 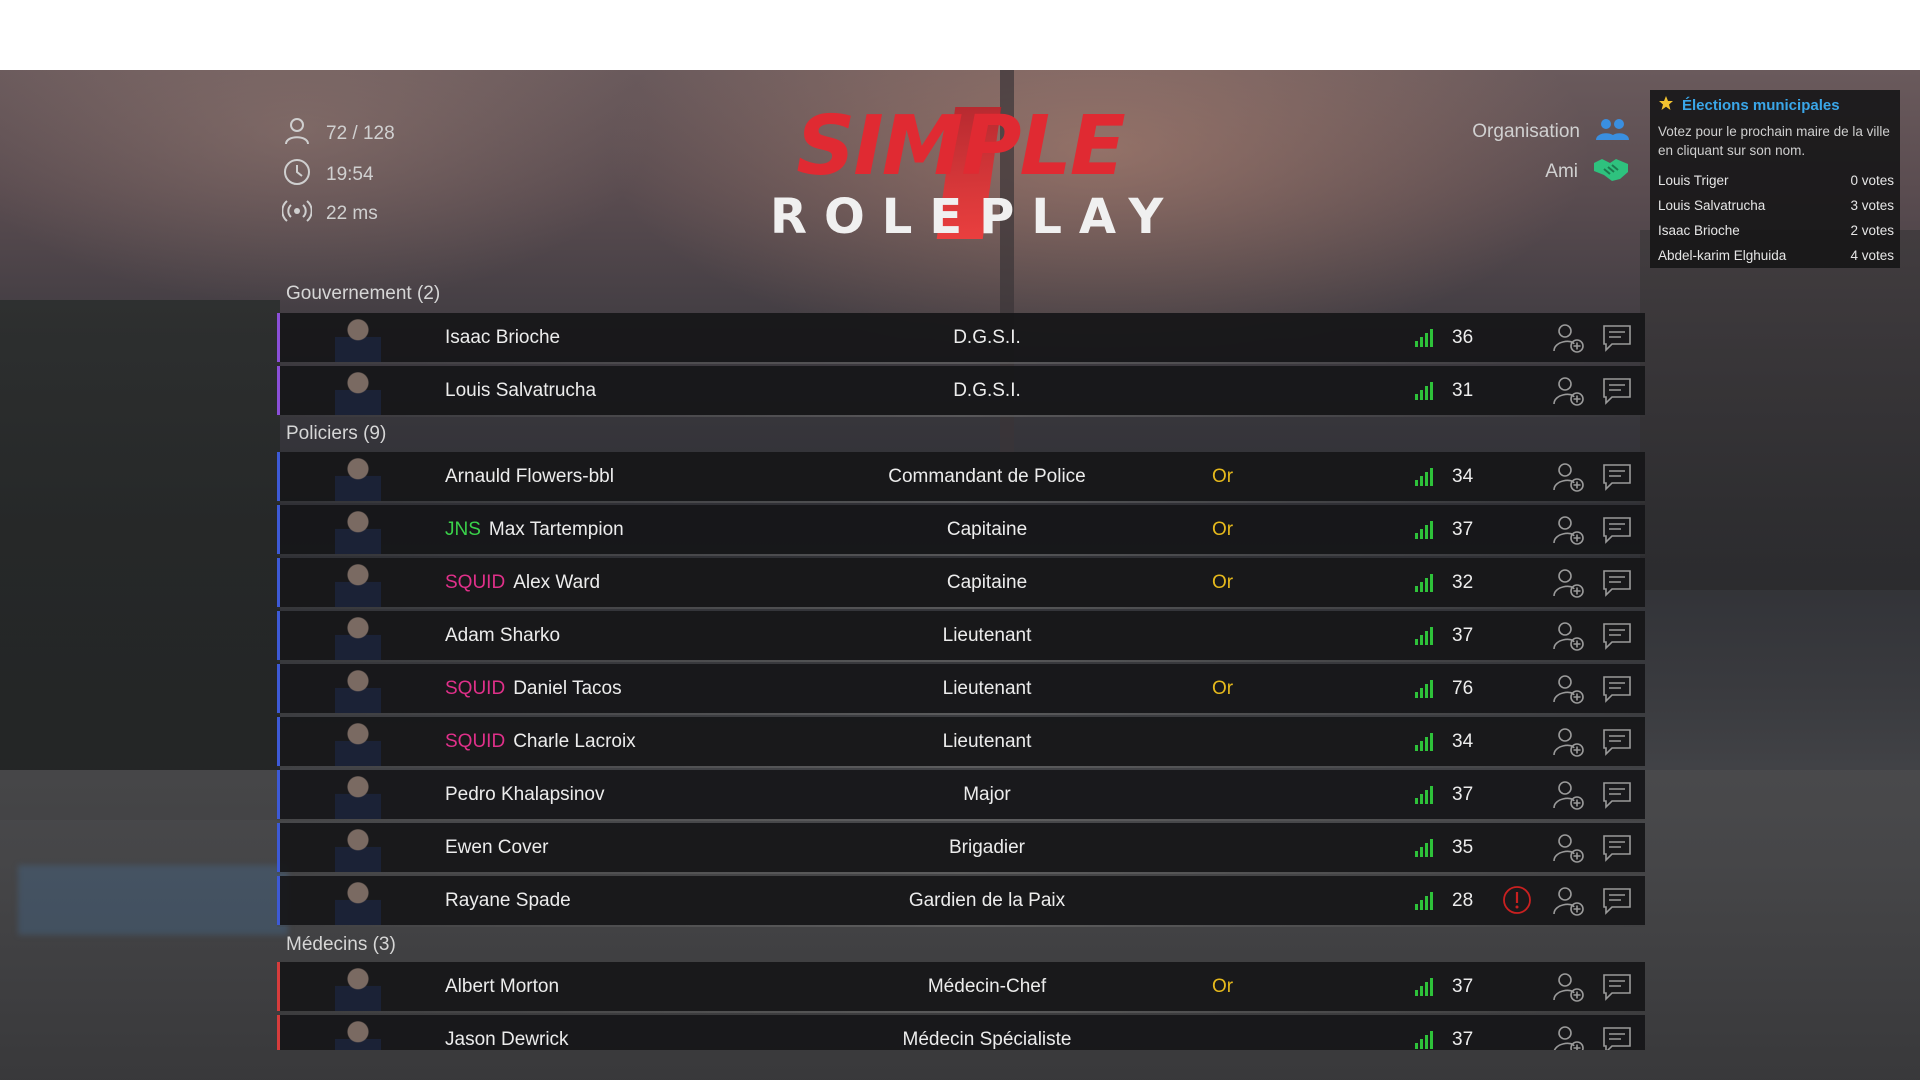 I want to click on player-name: Arnauld Flowers-bbl, so click(x=529, y=476).